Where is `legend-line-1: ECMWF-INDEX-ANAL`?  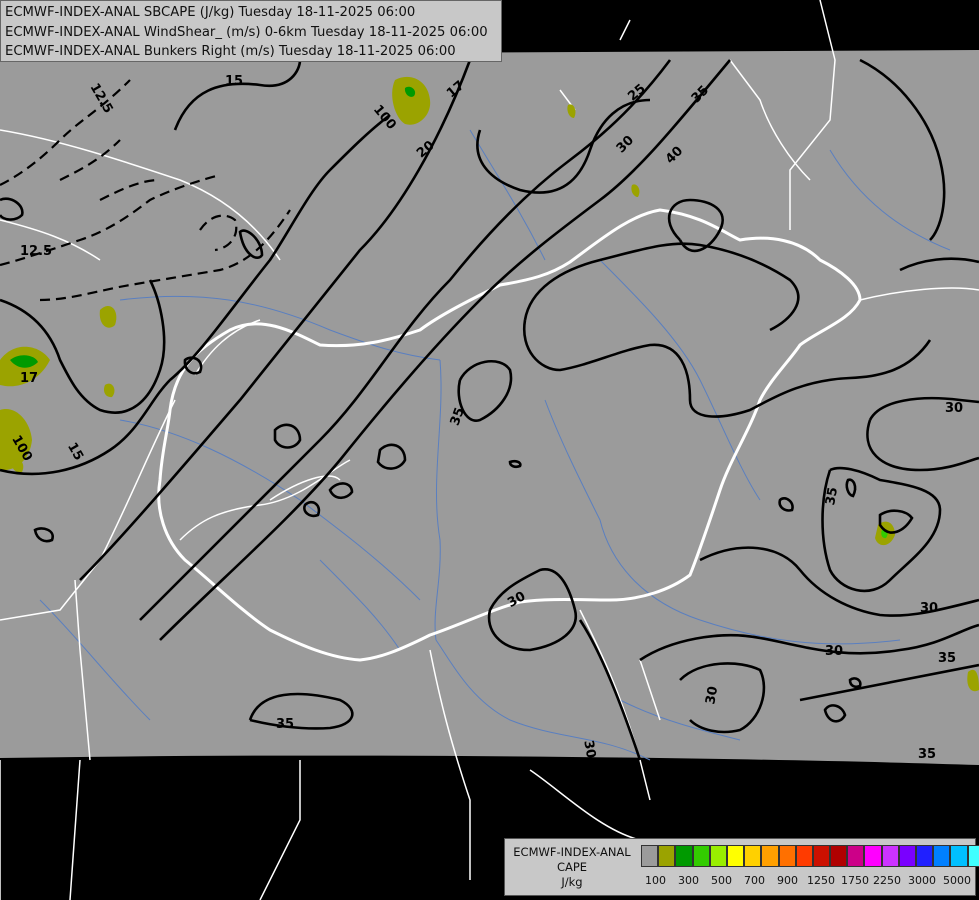
legend-line-1: ECMWF-INDEX-ANAL is located at coordinates (572, 852).